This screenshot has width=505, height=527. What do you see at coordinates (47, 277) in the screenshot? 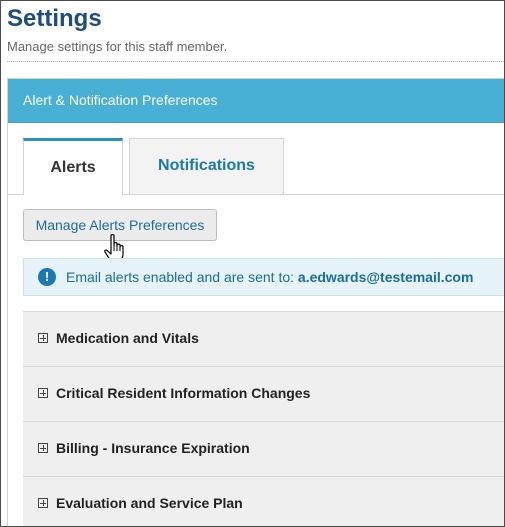
I see `info-circle-icon: !` at bounding box center [47, 277].